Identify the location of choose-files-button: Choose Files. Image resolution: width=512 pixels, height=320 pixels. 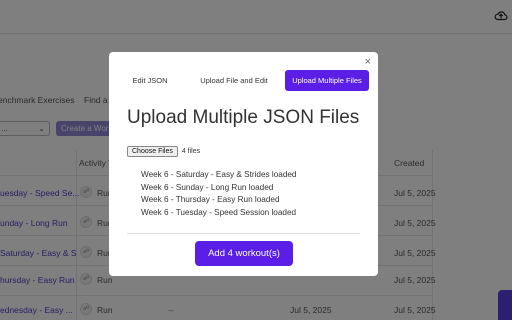
(152, 151).